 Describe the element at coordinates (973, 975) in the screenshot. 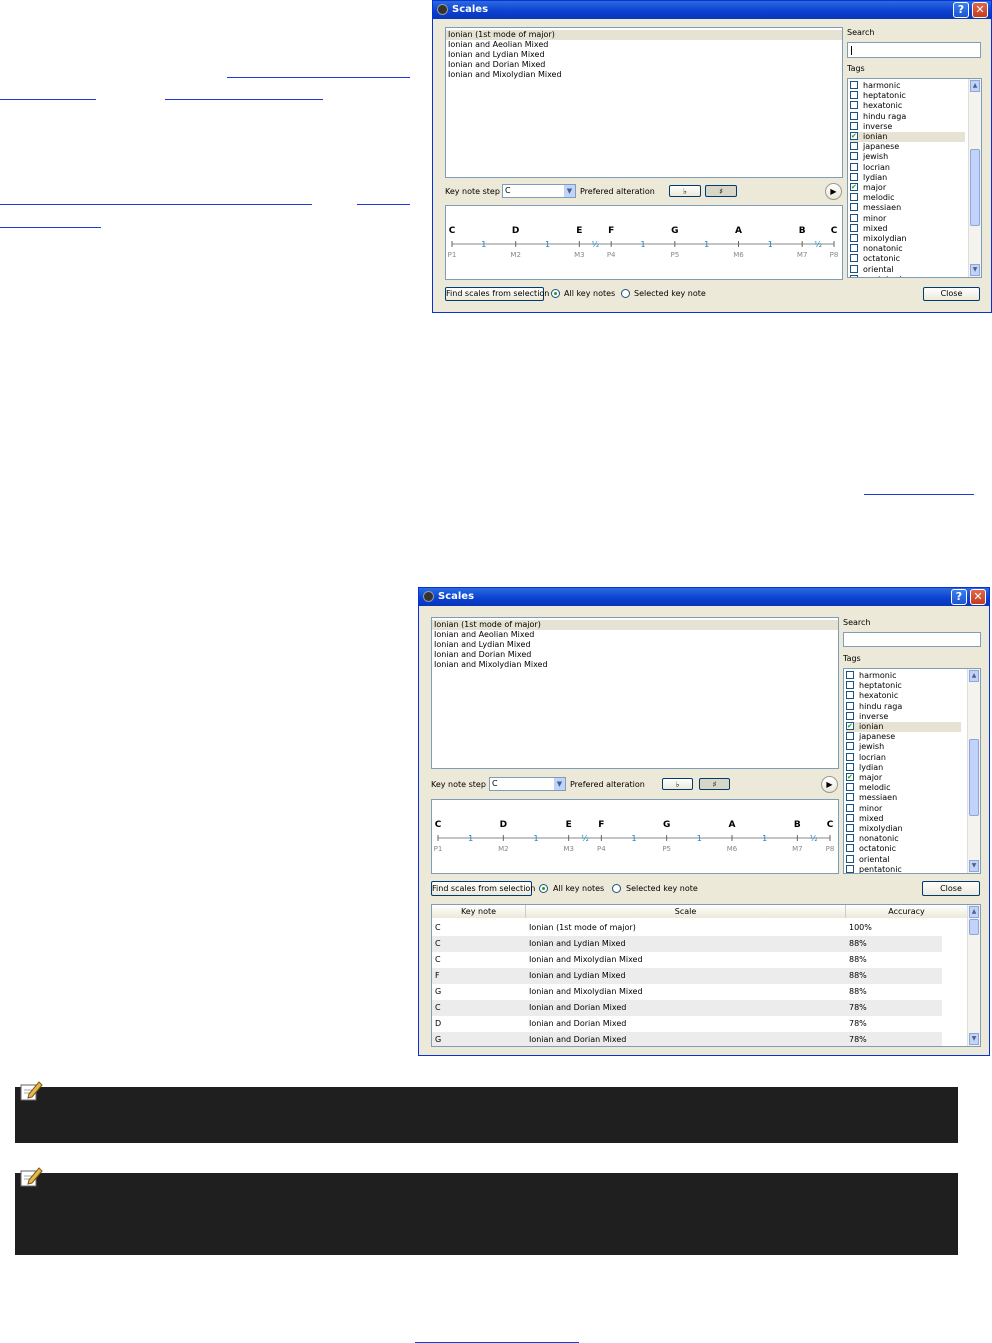

I see `results-scrollbar: ▲ ▼` at that location.